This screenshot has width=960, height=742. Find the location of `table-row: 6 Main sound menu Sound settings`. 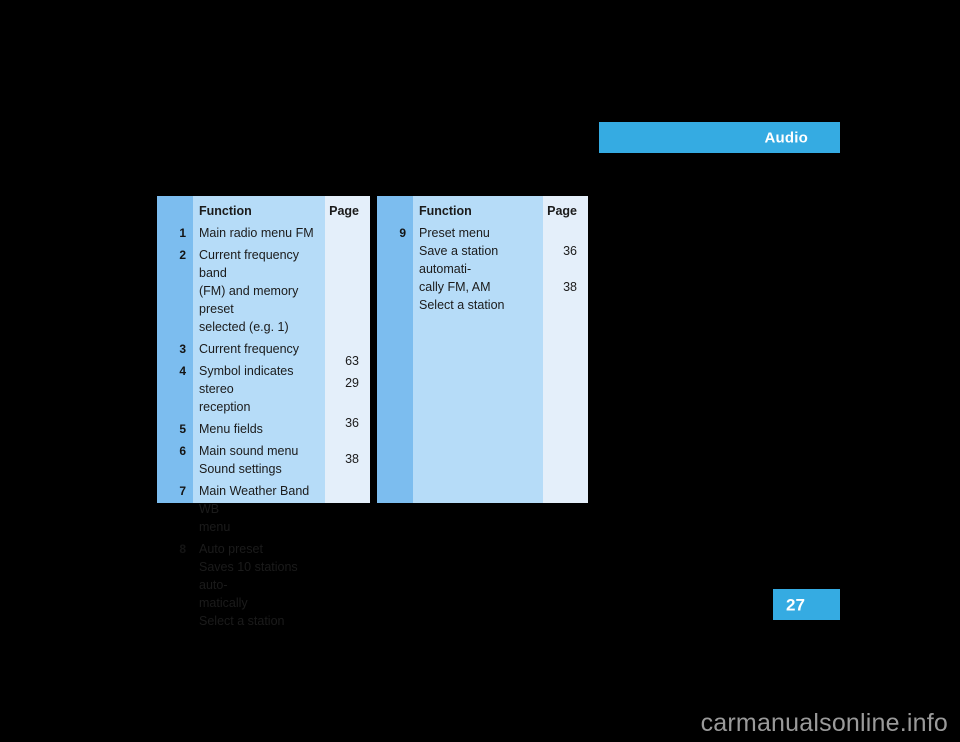

table-row: 6 Main sound menu Sound settings is located at coordinates (252, 460).